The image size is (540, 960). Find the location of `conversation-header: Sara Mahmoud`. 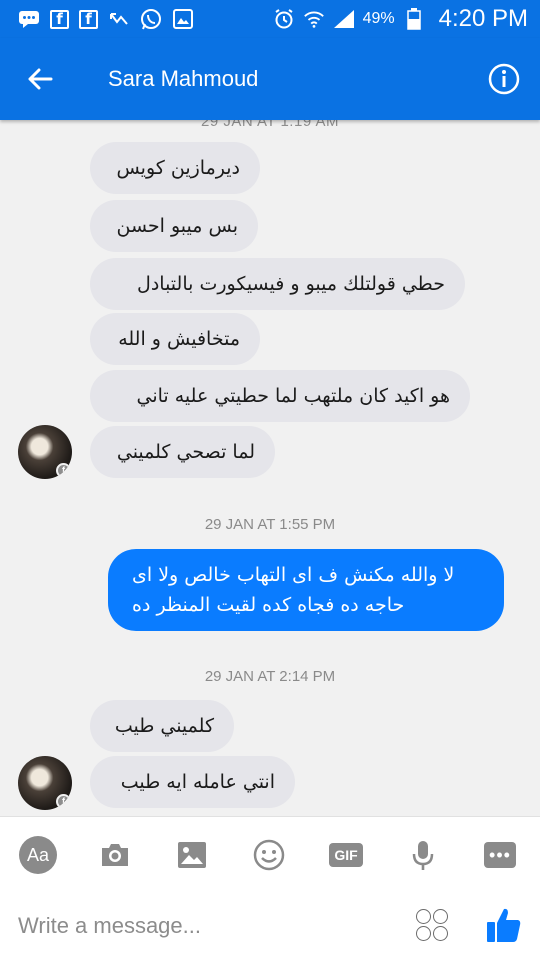

conversation-header: Sara Mahmoud is located at coordinates (270, 79).